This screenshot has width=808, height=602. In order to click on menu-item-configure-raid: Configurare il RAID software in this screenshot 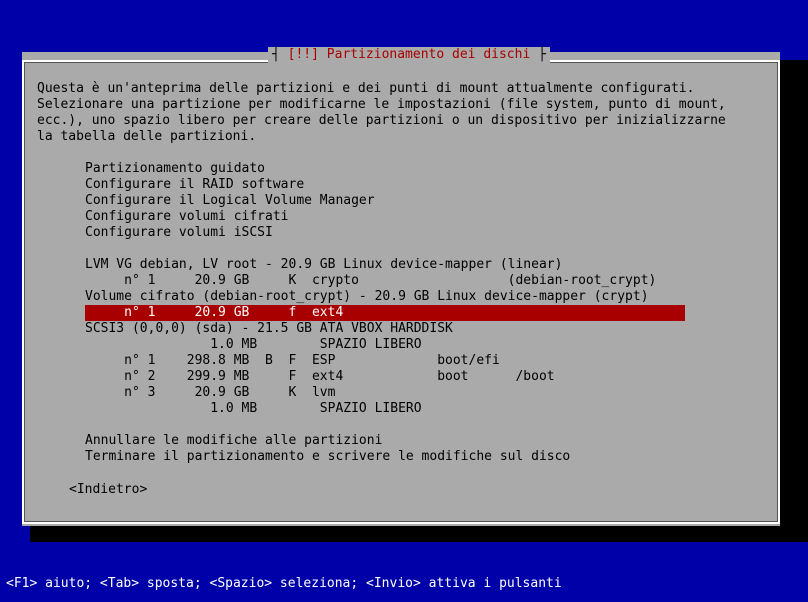, I will do `click(385, 185)`.